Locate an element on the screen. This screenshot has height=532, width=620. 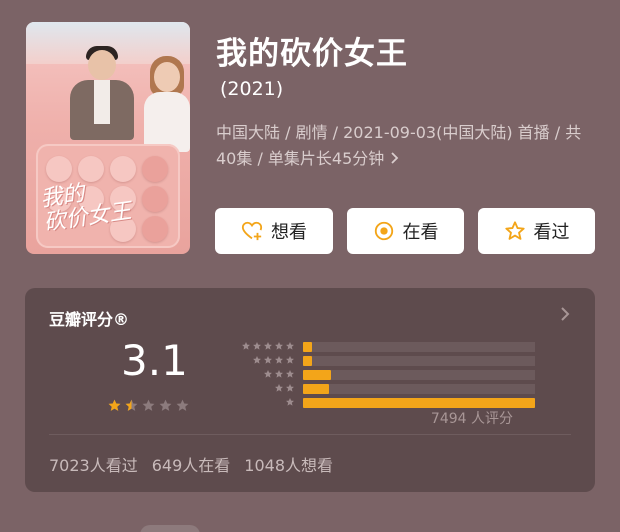
rating-score: 3.1 is located at coordinates (154, 360).